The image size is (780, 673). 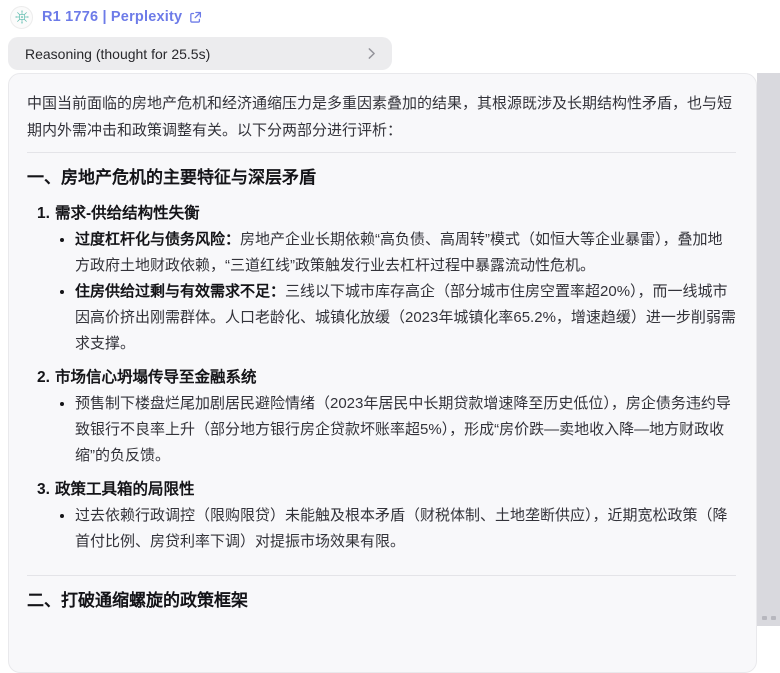 I want to click on model-avatar, so click(x=21, y=17).